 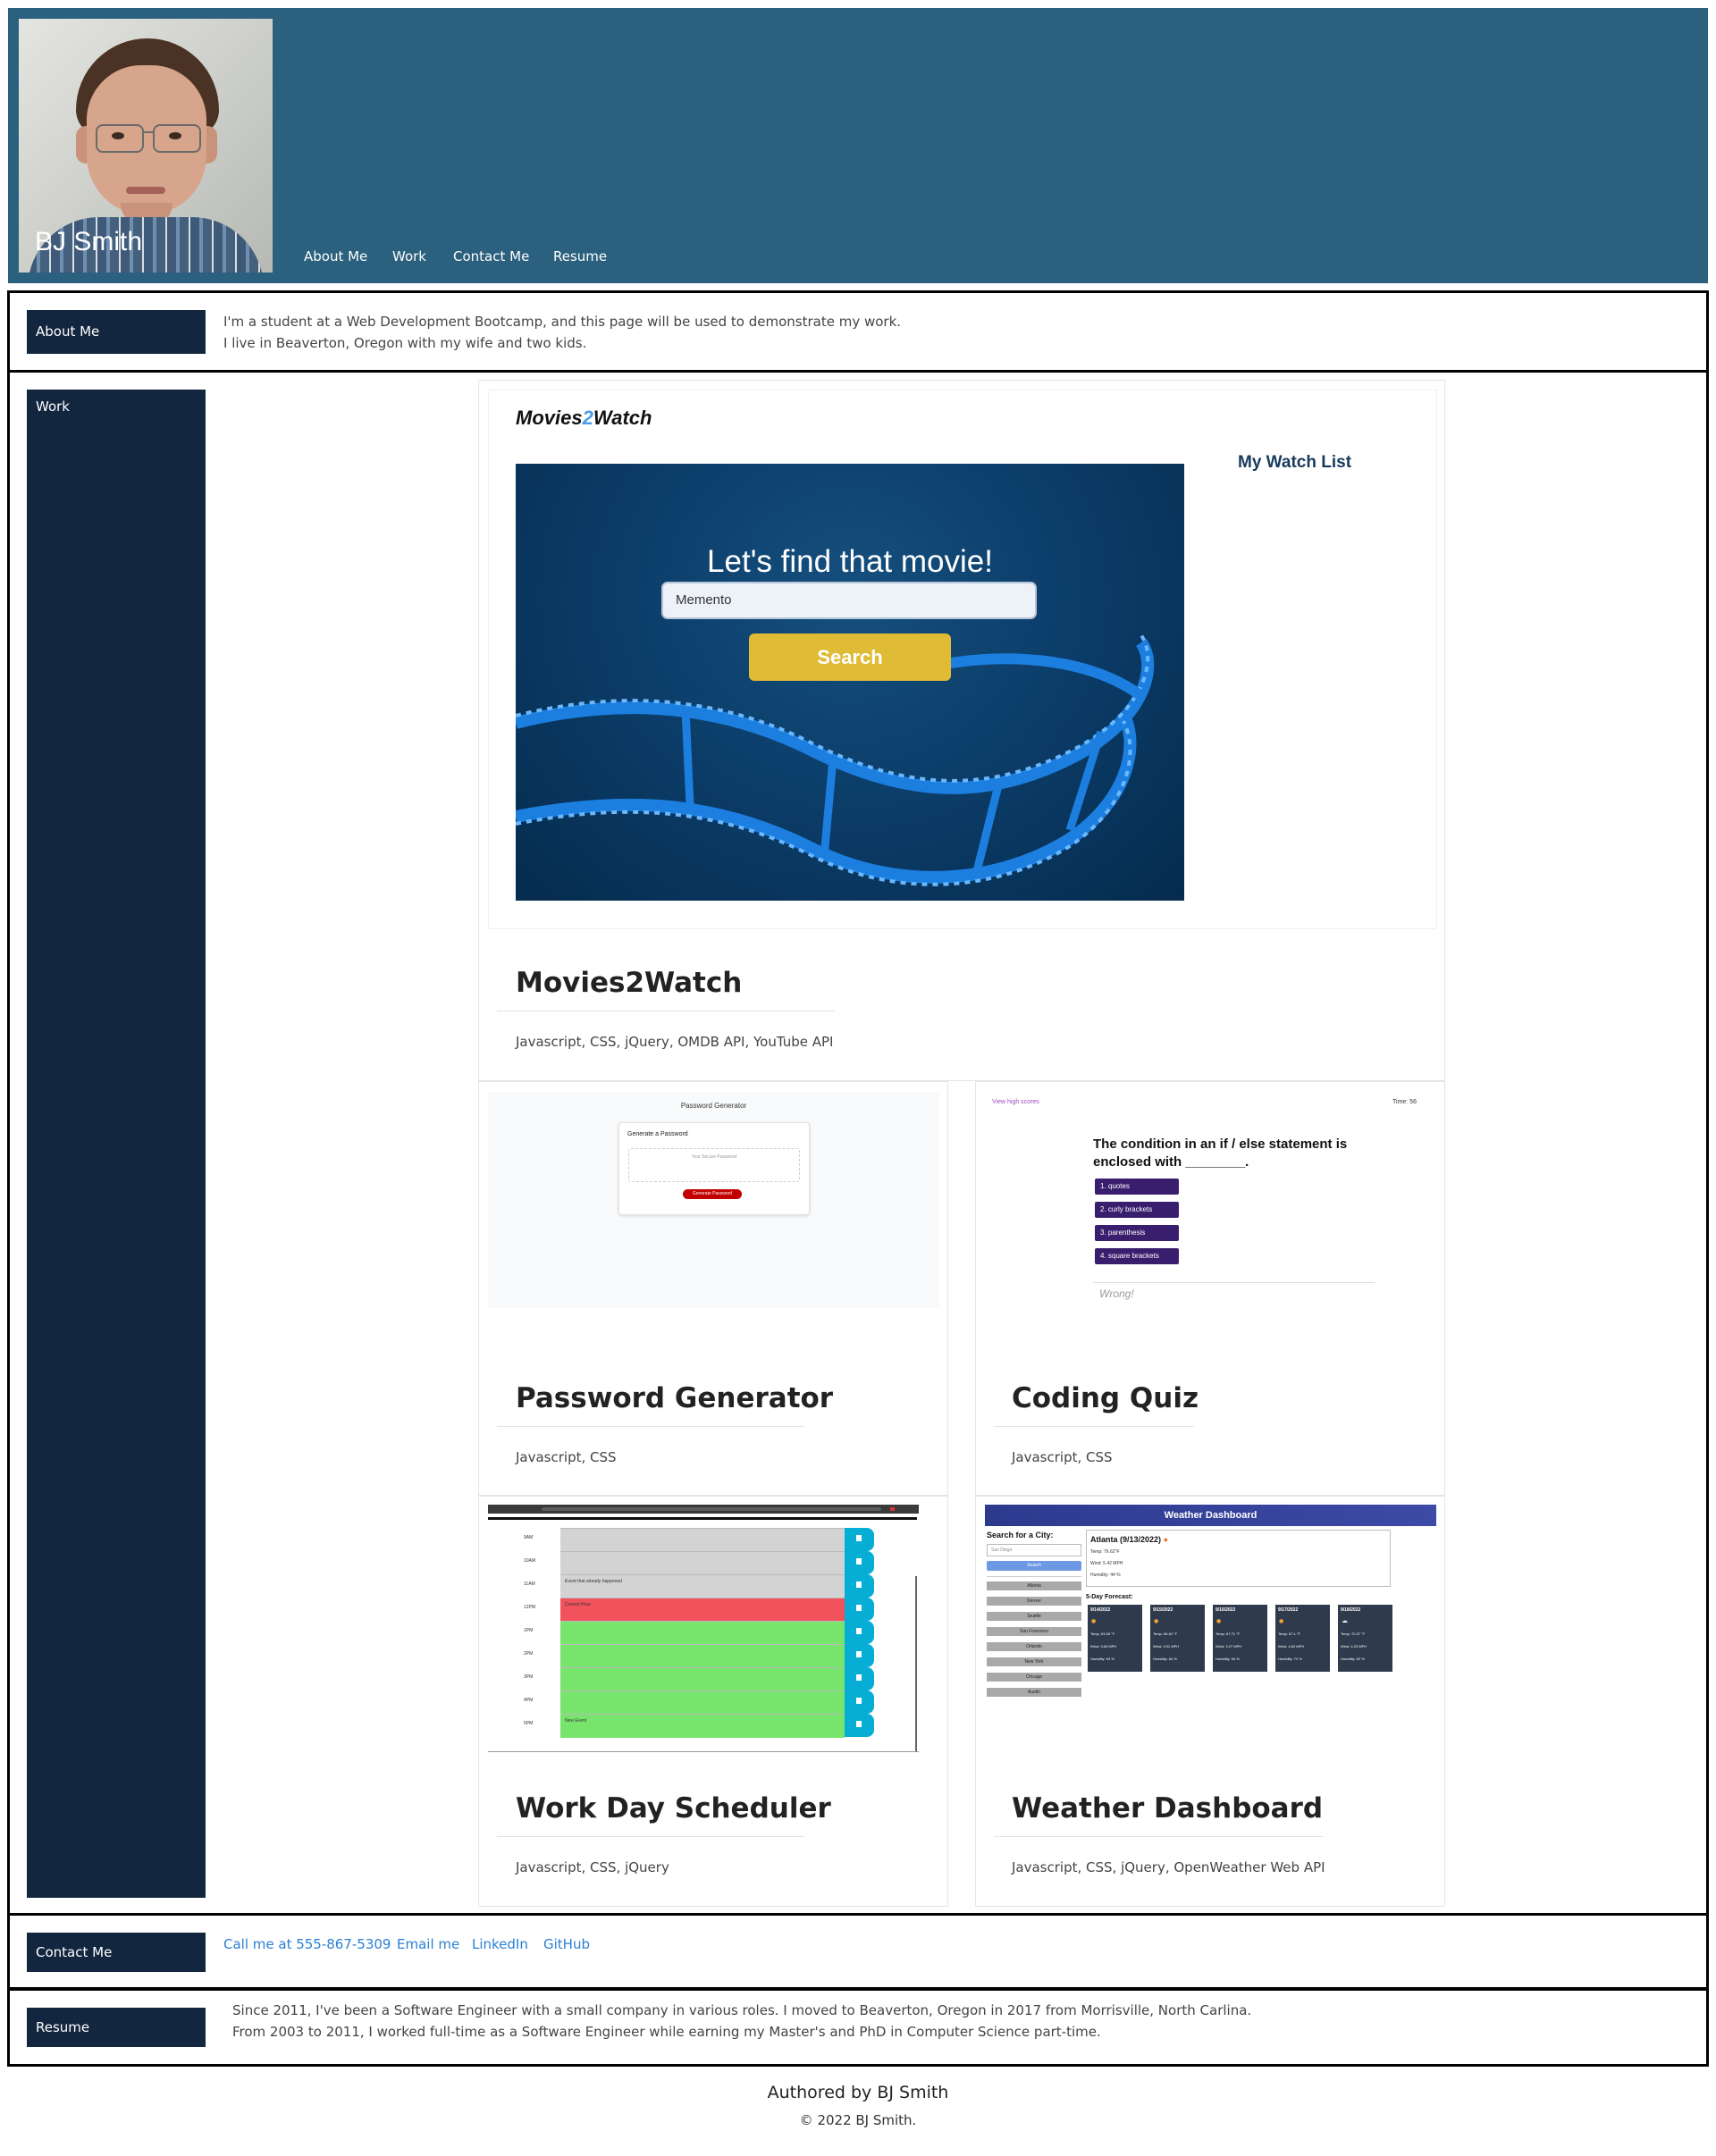 What do you see at coordinates (529, 1631) in the screenshot?
I see `sched-hour: 1PM` at bounding box center [529, 1631].